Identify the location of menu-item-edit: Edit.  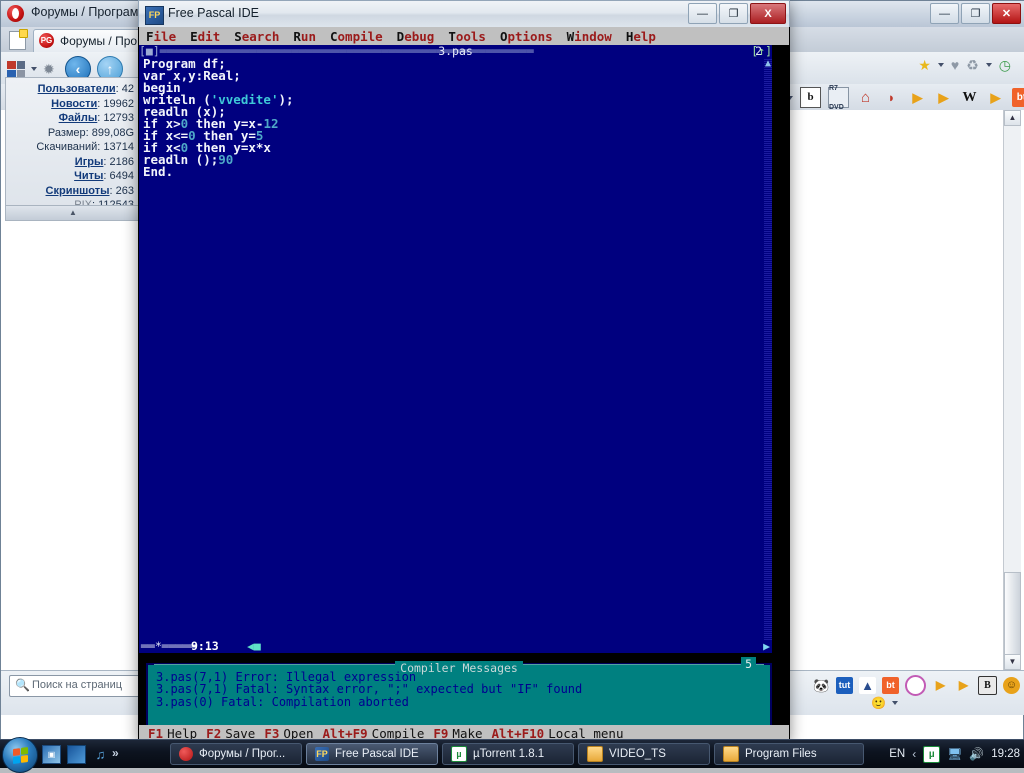
(205, 36).